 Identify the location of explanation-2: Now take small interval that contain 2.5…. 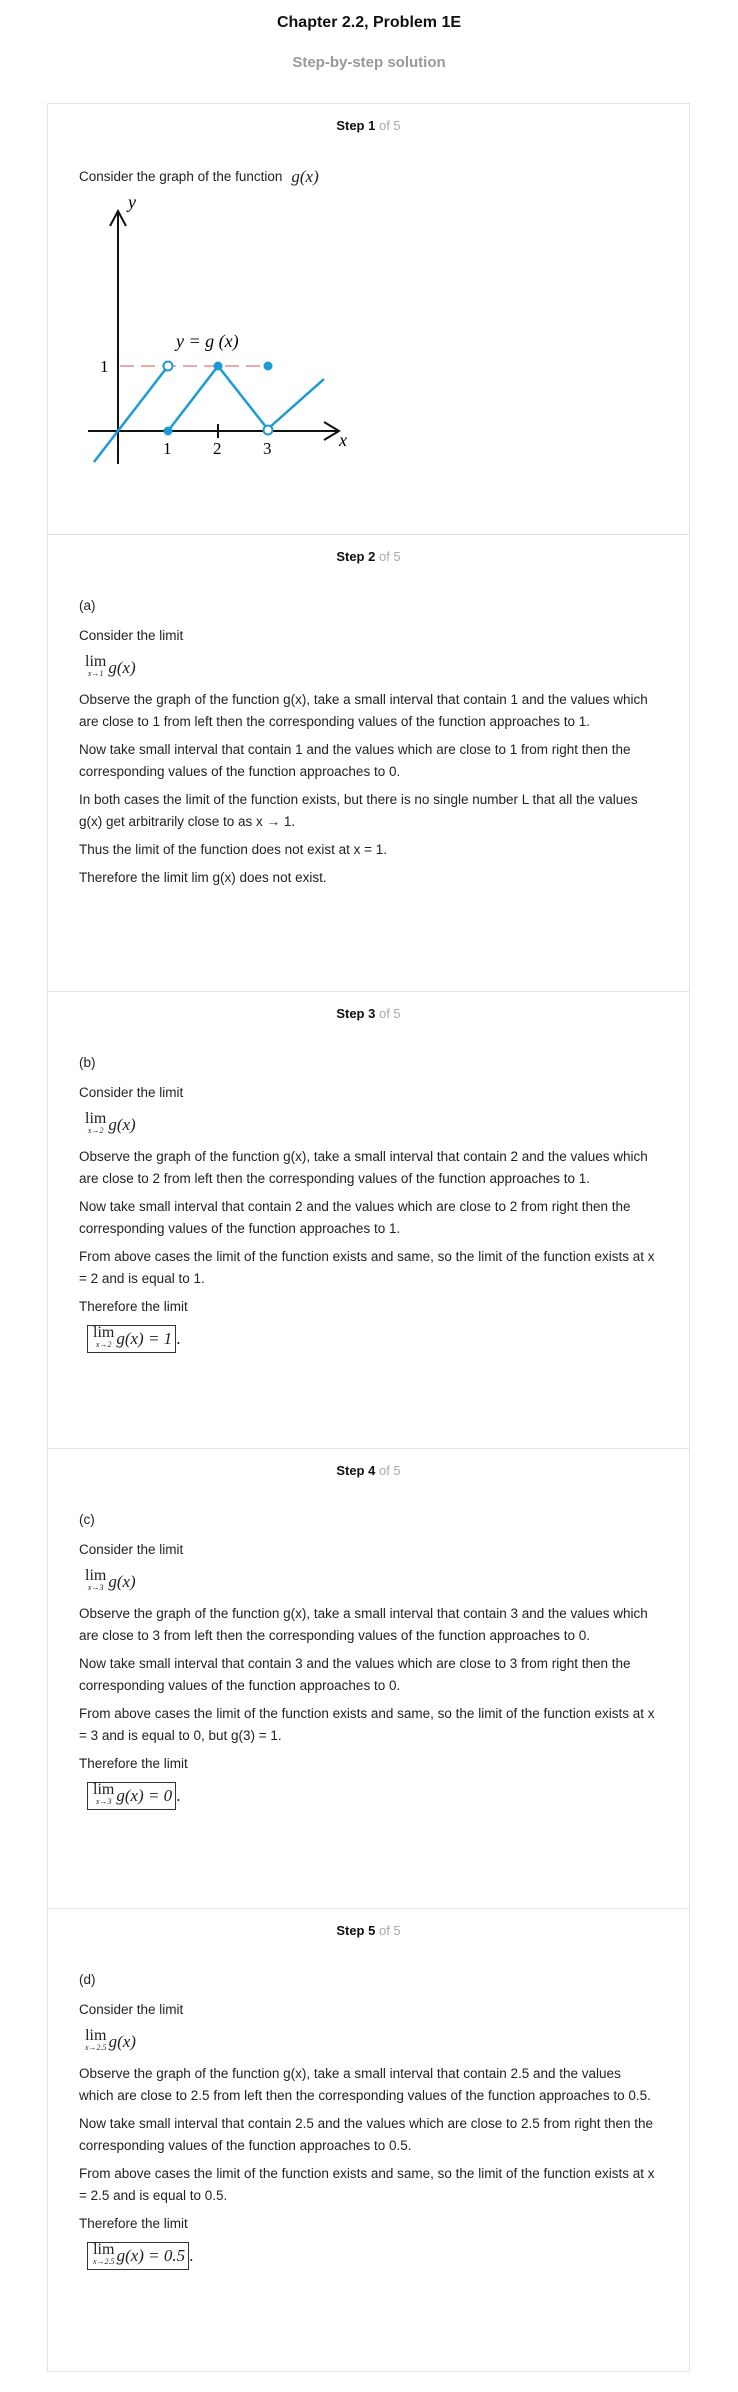
(366, 2134).